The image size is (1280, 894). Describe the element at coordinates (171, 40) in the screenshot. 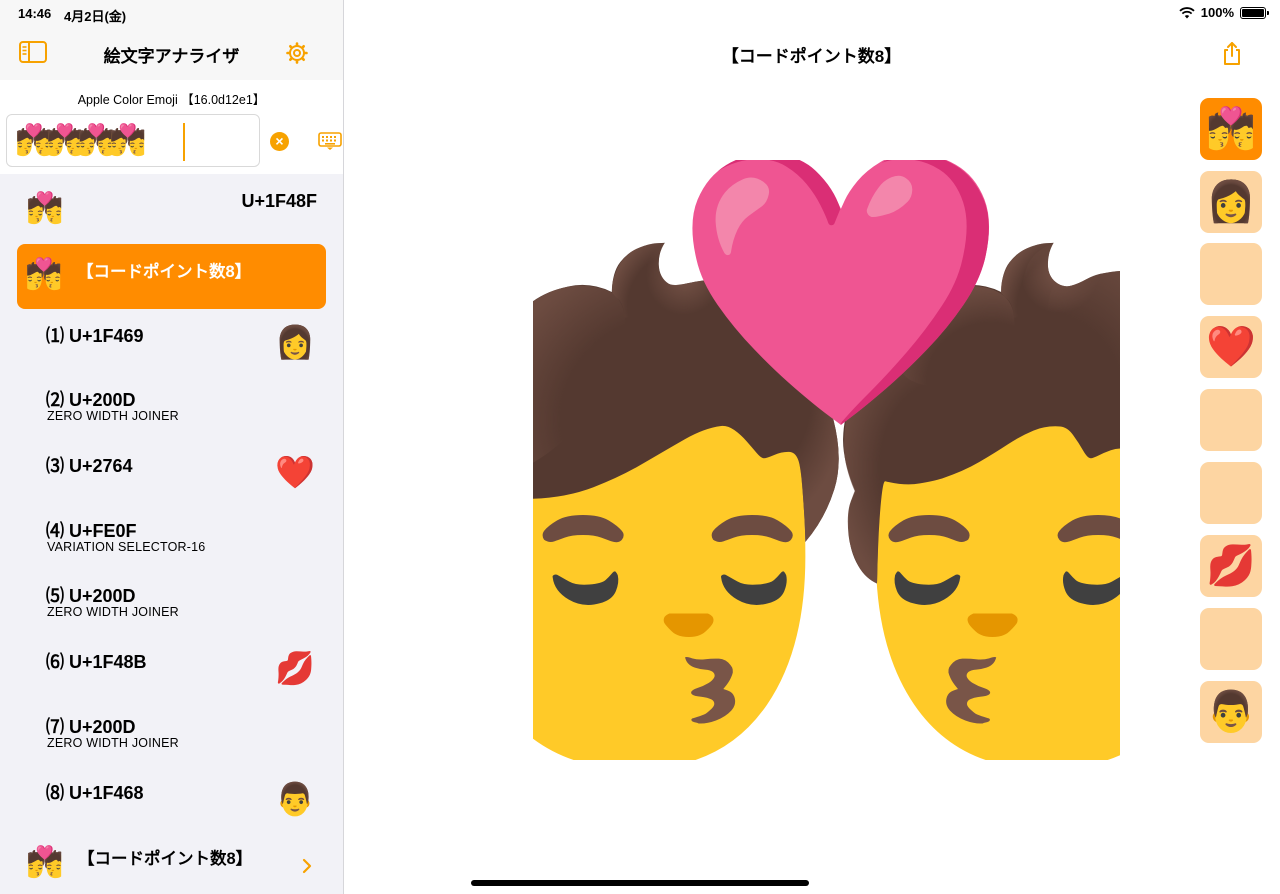

I see `sidebar-header: 14:46 4月2日(金) 絵文字アナライザ` at that location.